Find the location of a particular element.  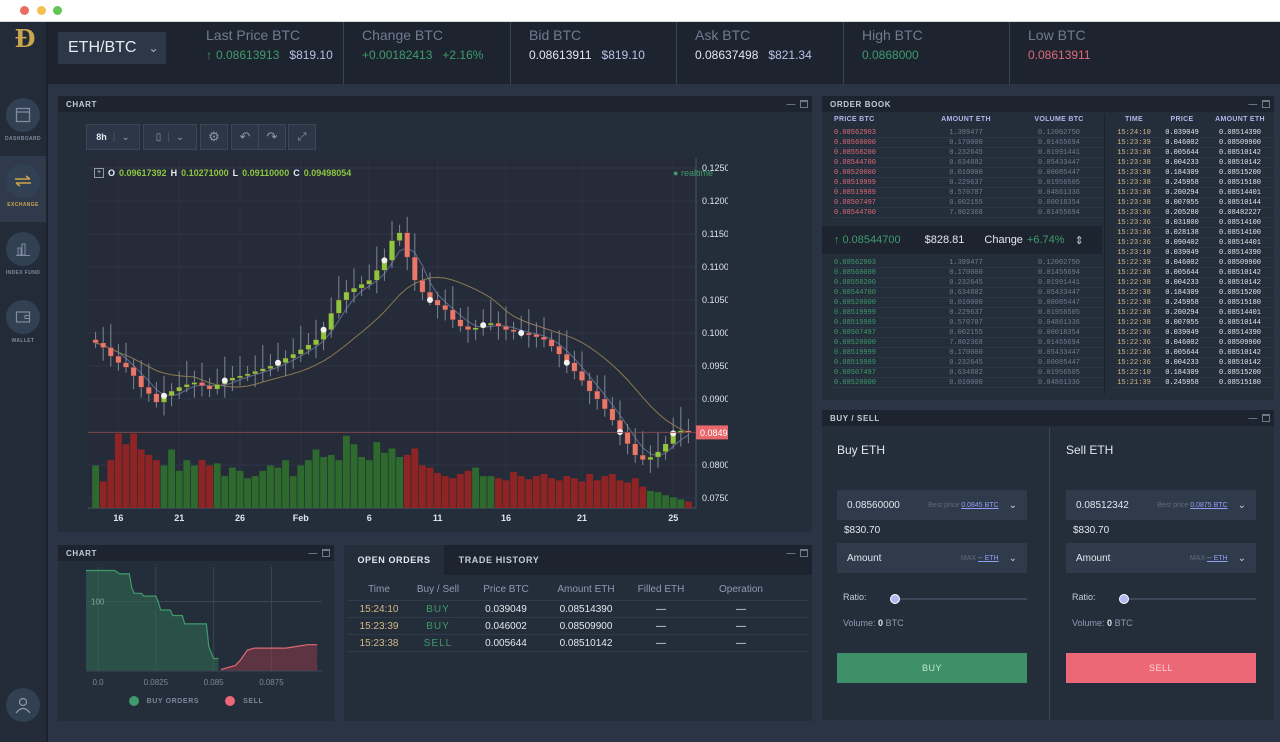

panel-title: CHART is located at coordinates (81, 104).